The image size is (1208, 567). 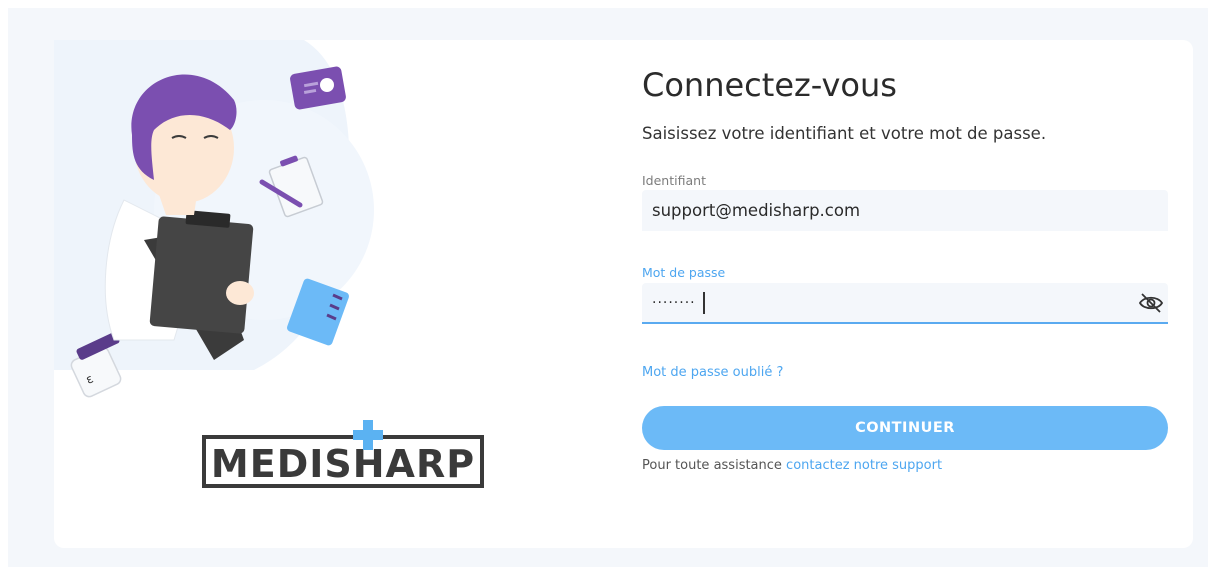 I want to click on contact-support-link: contactez notre support, so click(x=864, y=465).